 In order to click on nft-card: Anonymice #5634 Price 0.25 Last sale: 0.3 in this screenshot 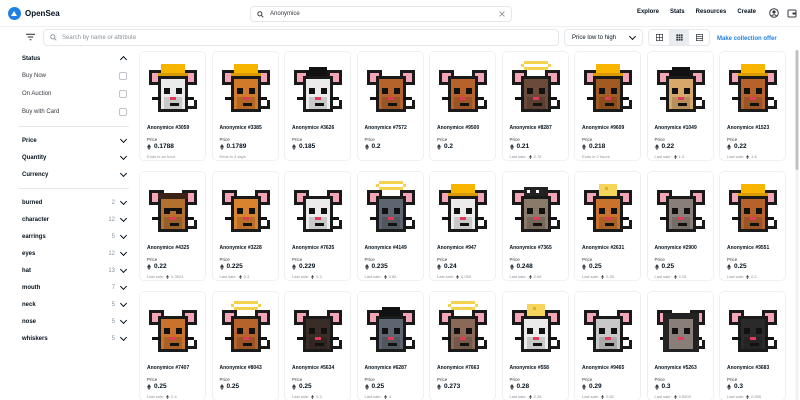, I will do `click(317, 345)`.